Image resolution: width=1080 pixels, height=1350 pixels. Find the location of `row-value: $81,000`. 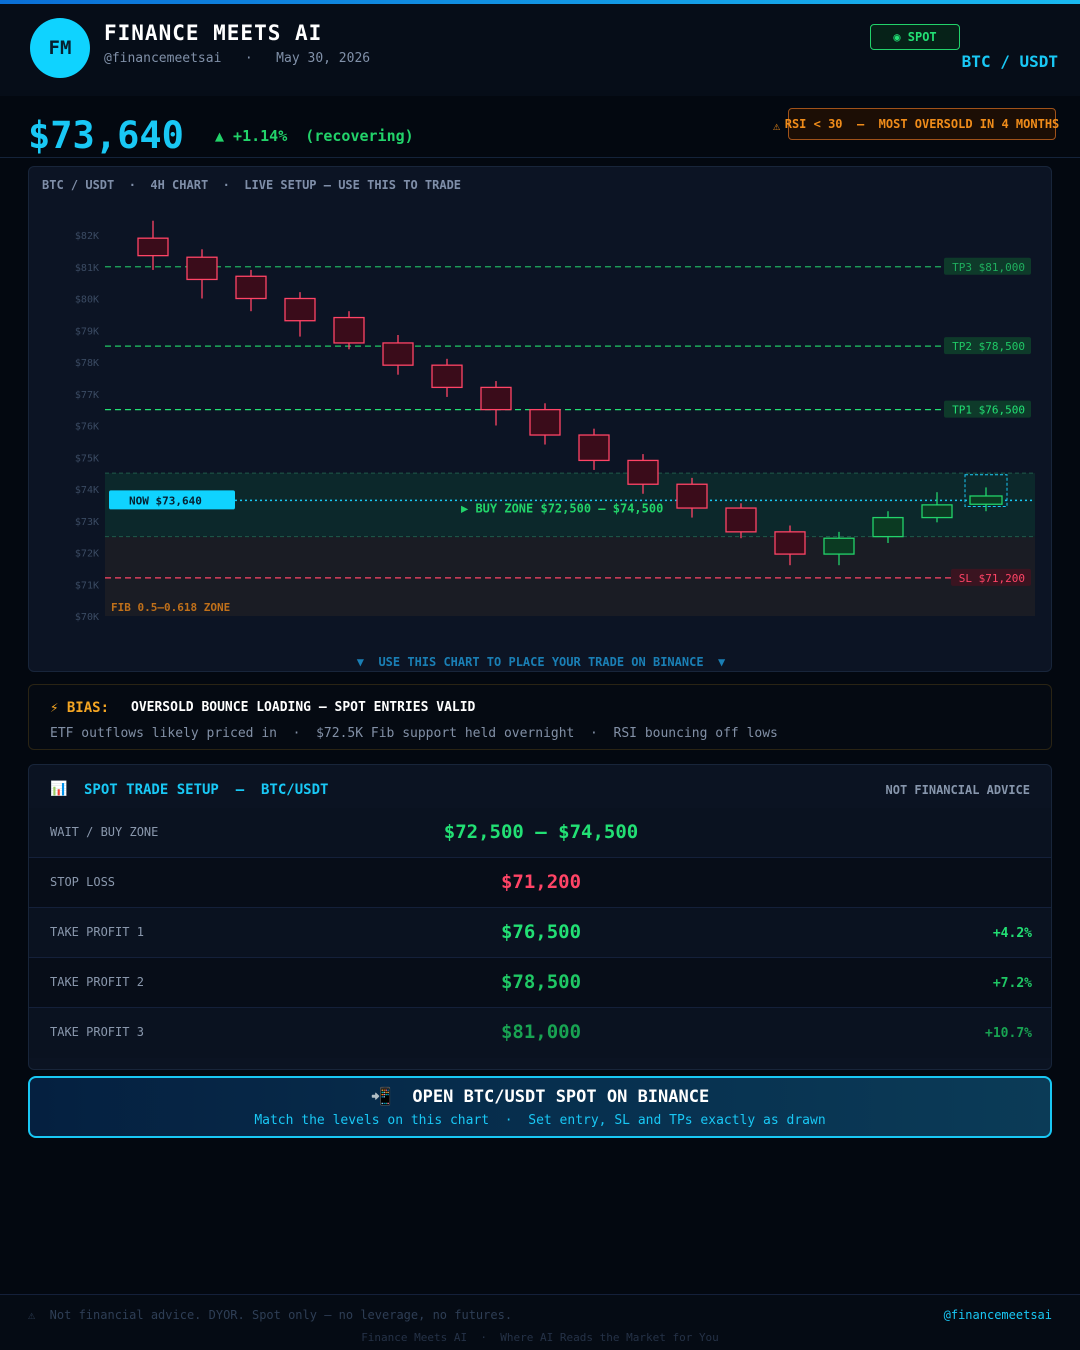

row-value: $81,000 is located at coordinates (541, 1032).